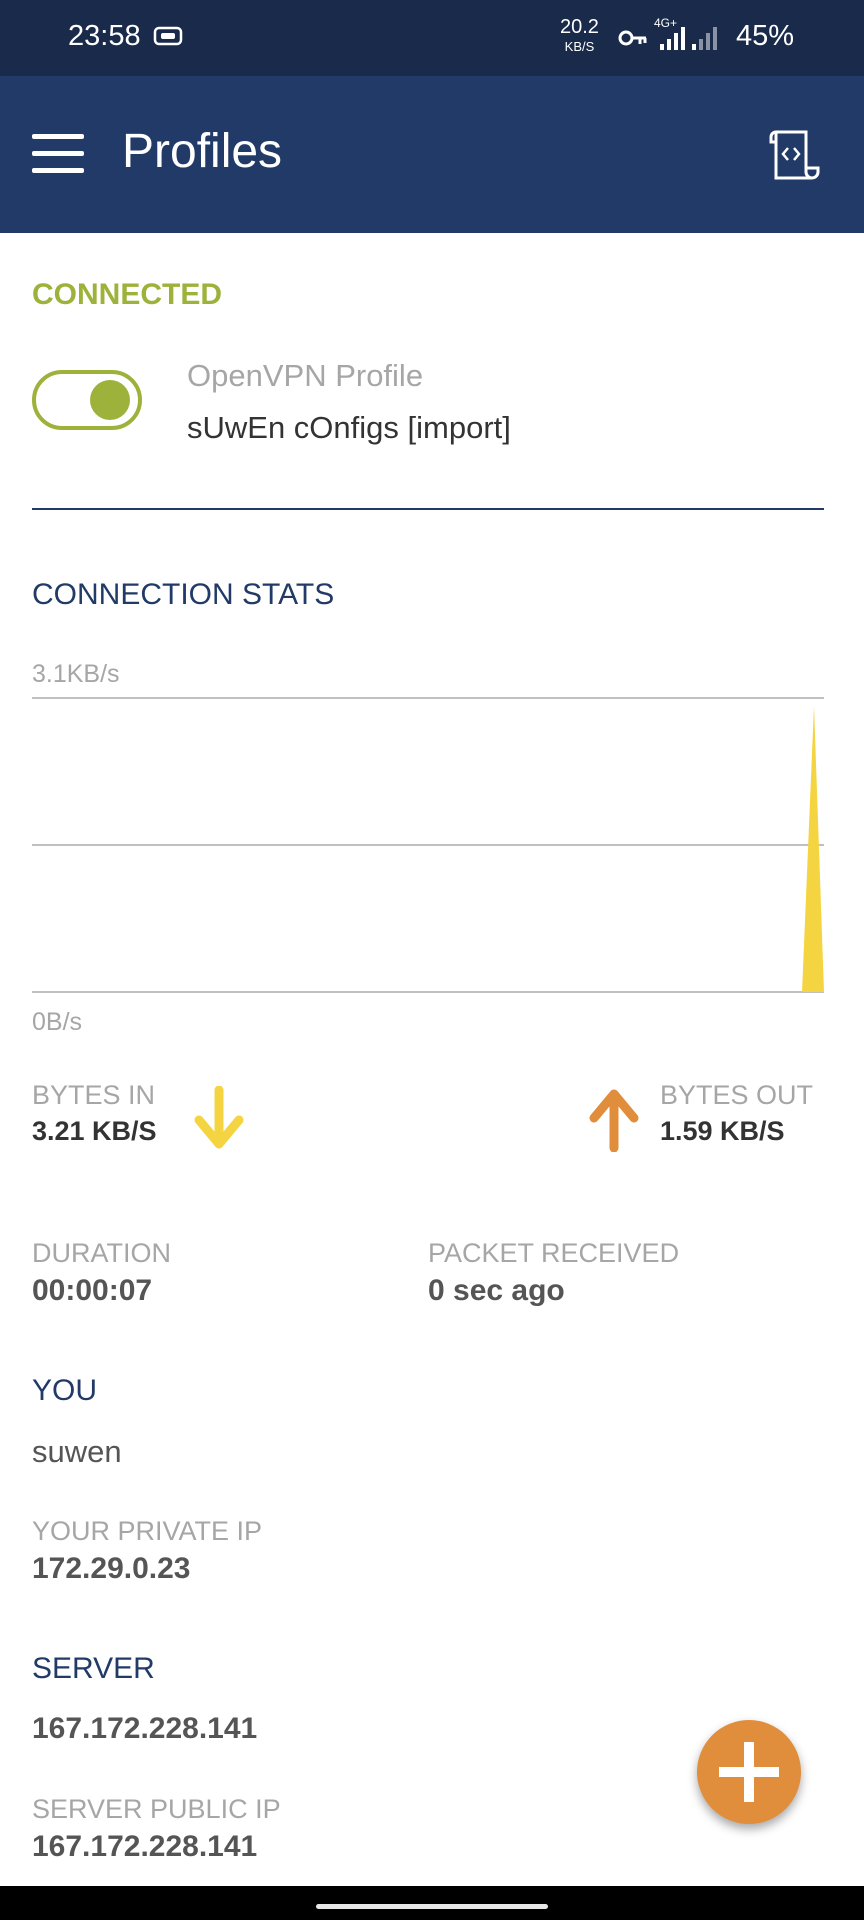 This screenshot has width=864, height=1920. I want to click on username: suwen, so click(77, 1451).